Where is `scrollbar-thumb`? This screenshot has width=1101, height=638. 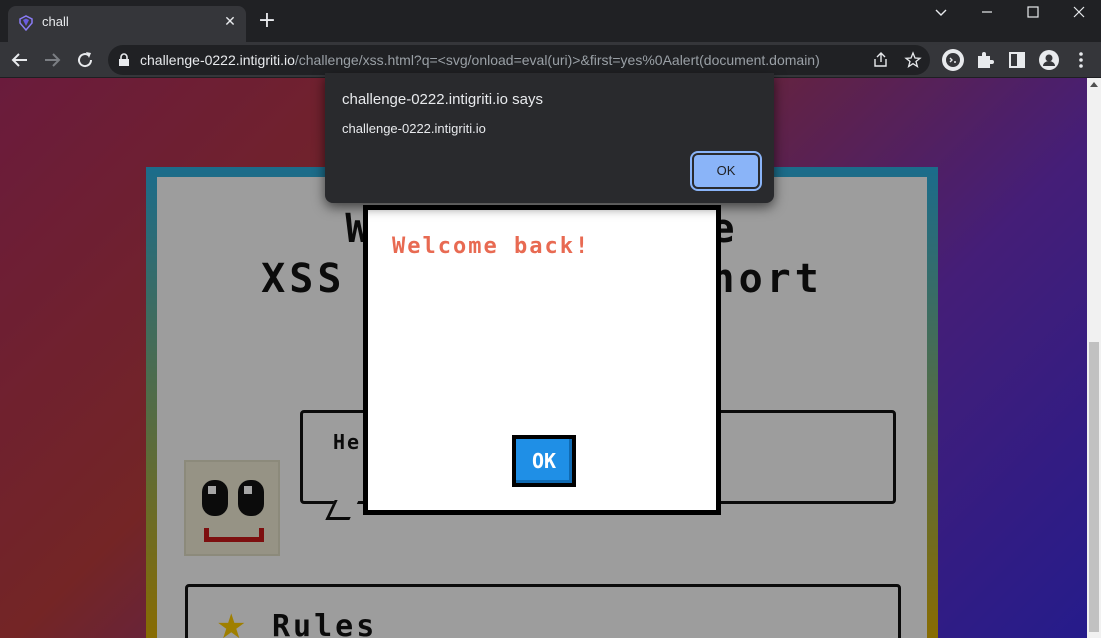
scrollbar-thumb is located at coordinates (1094, 487).